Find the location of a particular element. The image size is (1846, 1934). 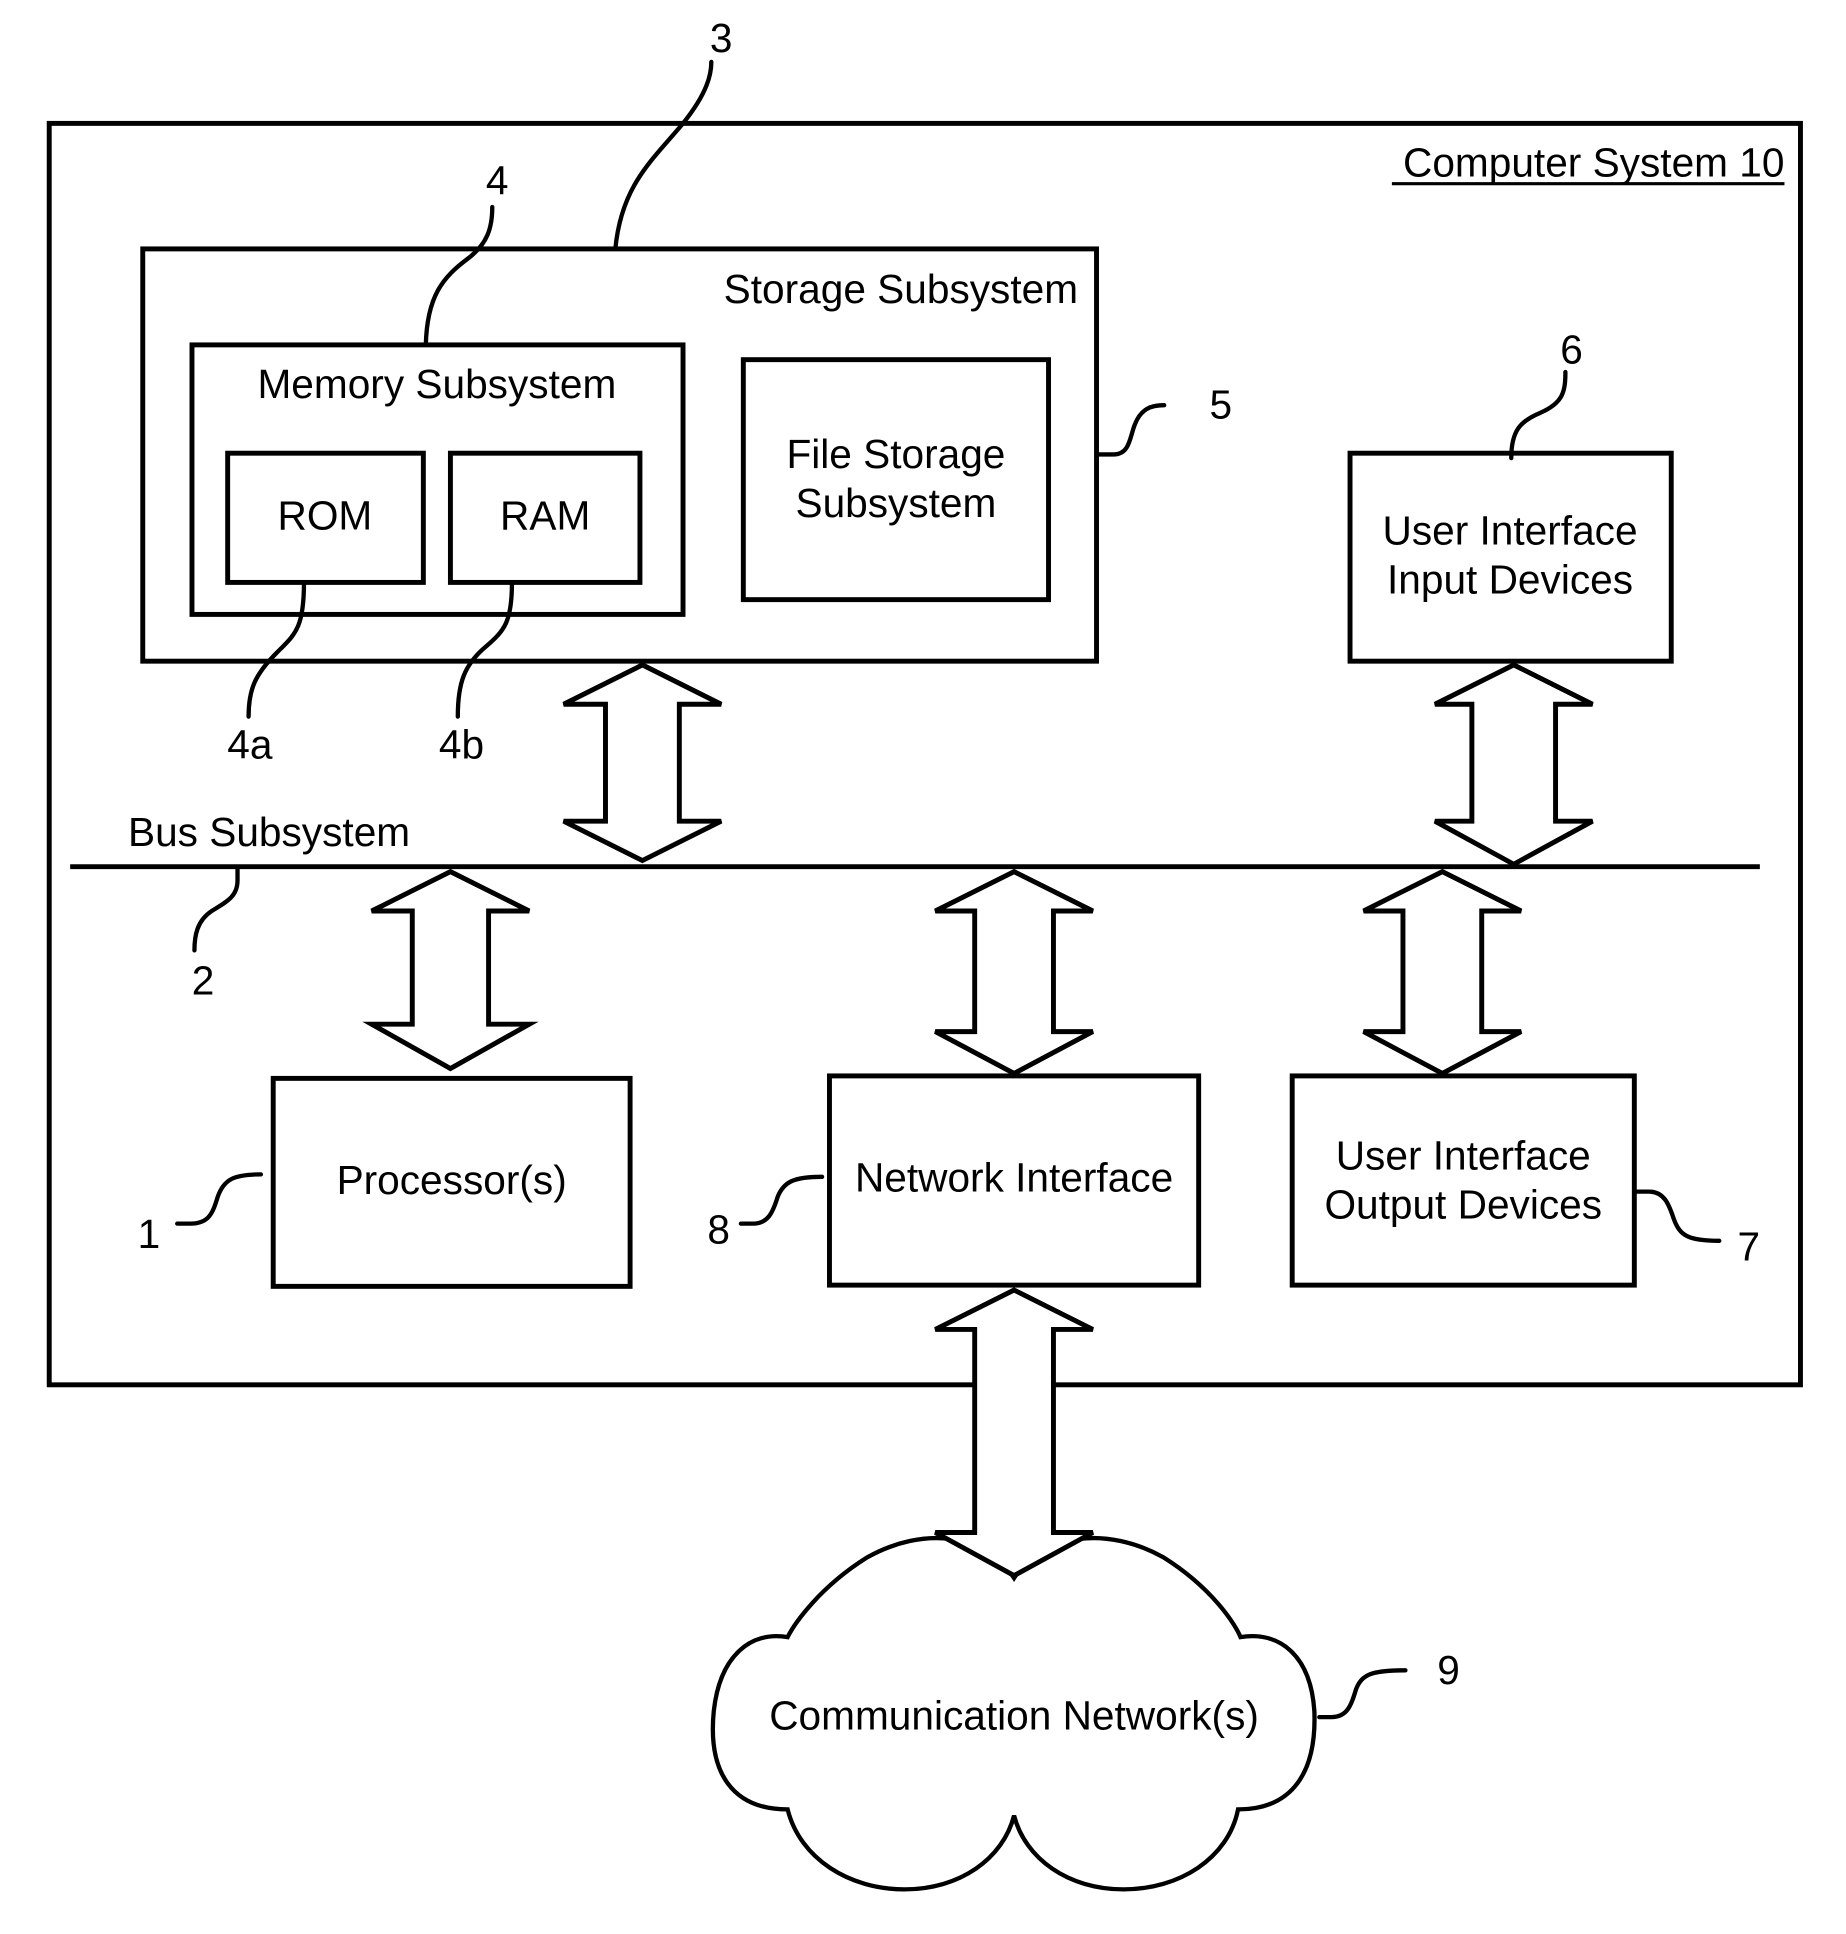

ui-output-ref: 7 is located at coordinates (1748, 1247).